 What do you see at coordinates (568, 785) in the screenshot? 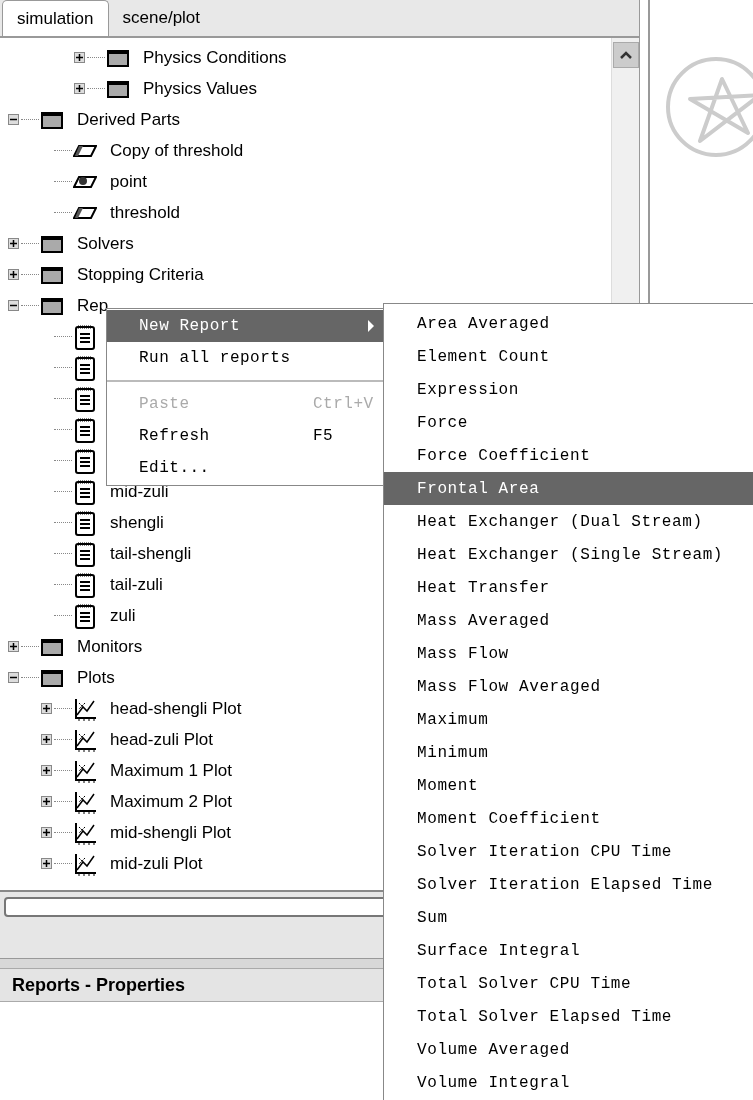
I see `menu-item: Moment` at bounding box center [568, 785].